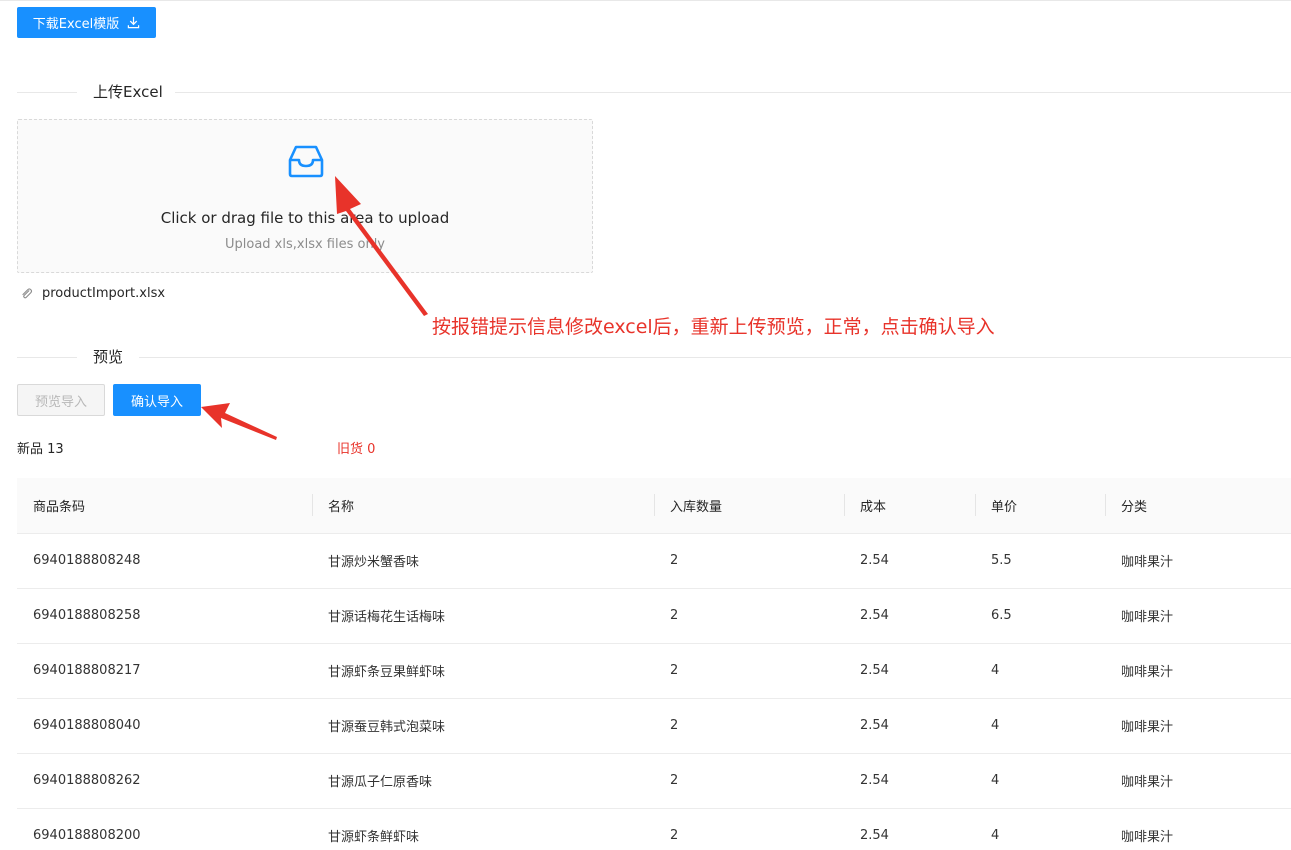 This screenshot has width=1291, height=850. Describe the element at coordinates (356, 449) in the screenshot. I see `old-items-count: 旧货 0` at that location.